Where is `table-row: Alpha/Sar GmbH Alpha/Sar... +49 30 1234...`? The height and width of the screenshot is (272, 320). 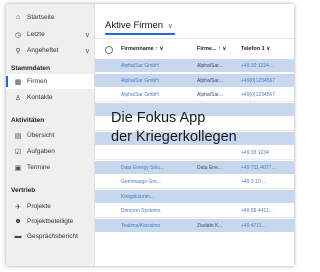
table-row: Alpha/Sar GmbH Alpha/Sar... +49 30 1234... is located at coordinates (194, 65).